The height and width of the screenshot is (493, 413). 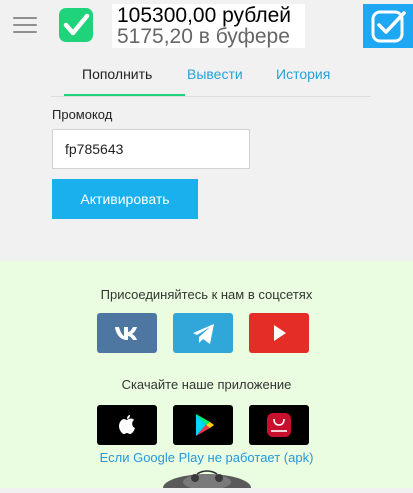 I want to click on activate-button: Активировать, so click(x=125, y=199).